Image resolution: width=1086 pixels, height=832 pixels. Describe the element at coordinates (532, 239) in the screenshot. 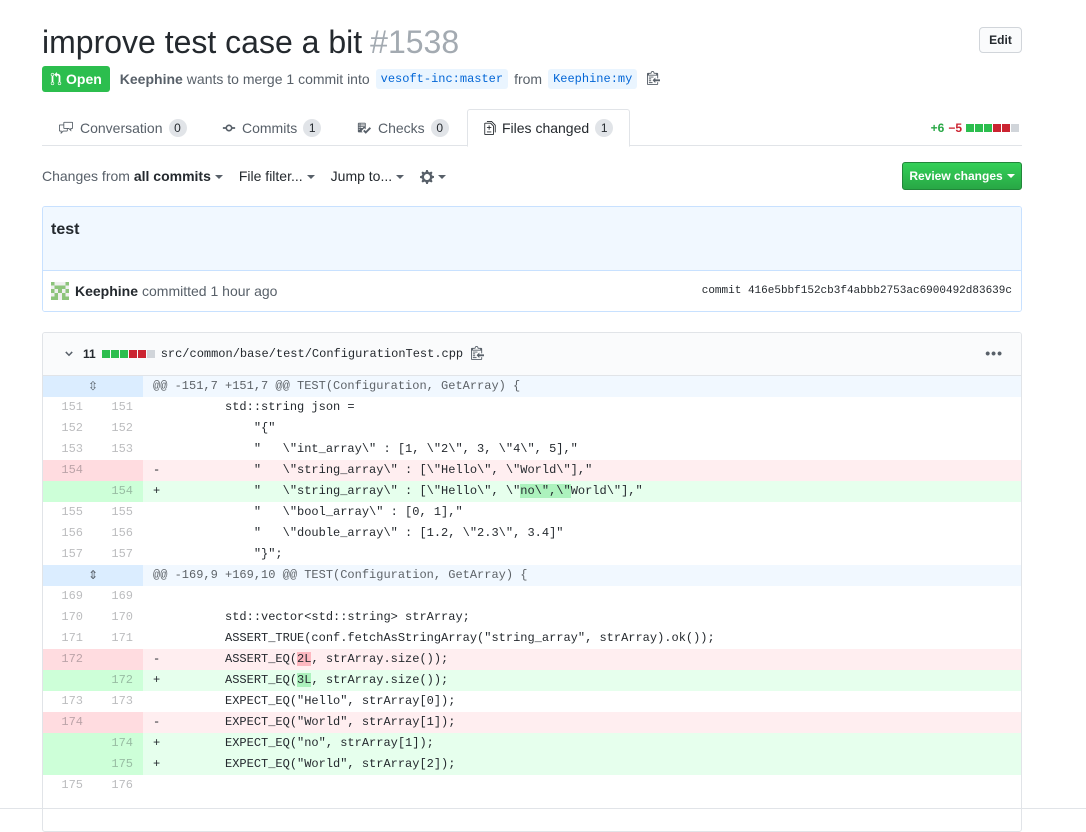

I see `commit-message: test` at that location.